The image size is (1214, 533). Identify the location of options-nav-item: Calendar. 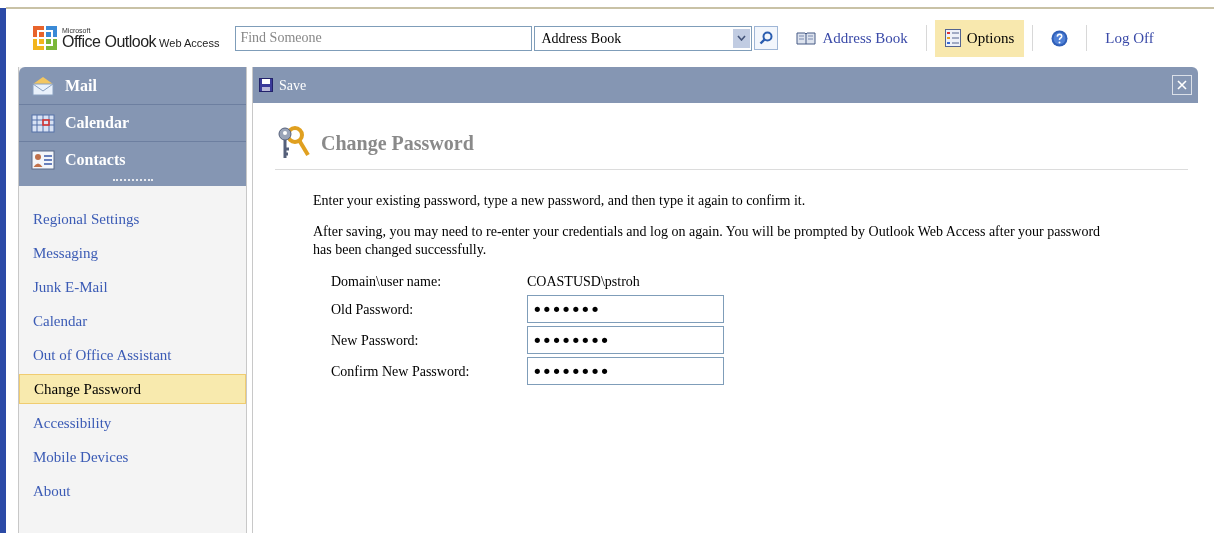
(132, 321).